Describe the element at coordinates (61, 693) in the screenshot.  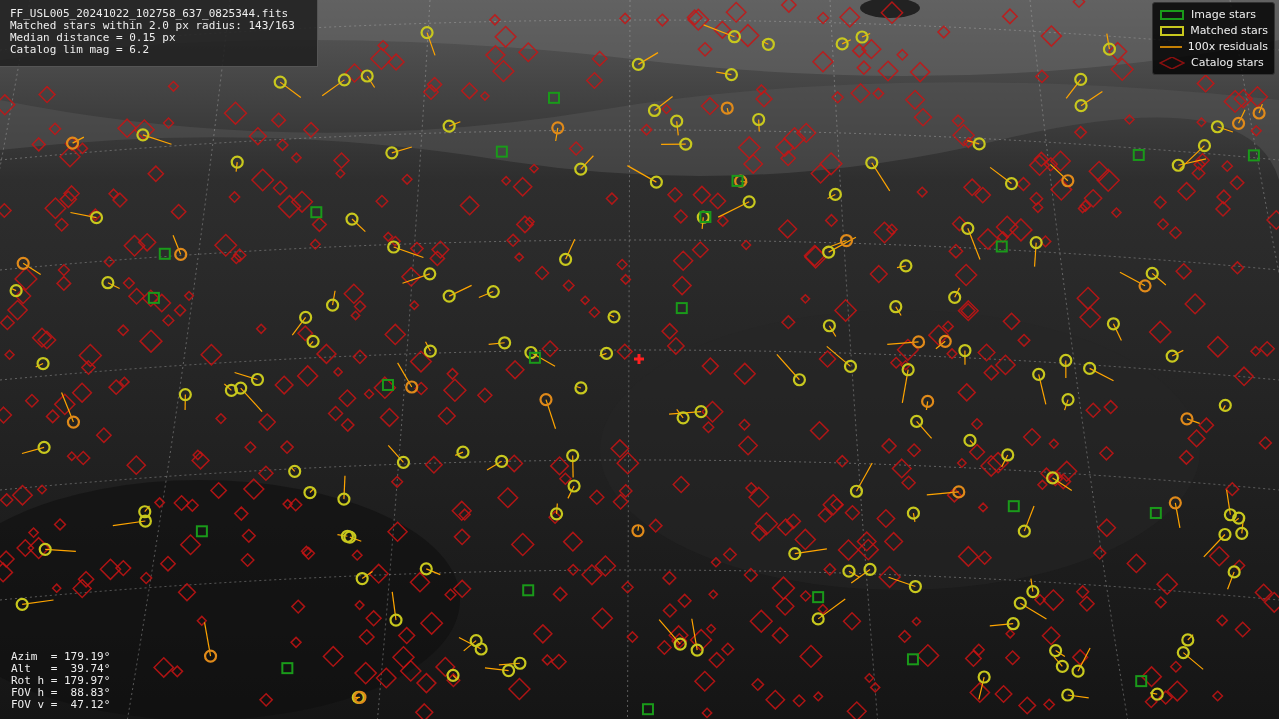
I see `pointing-line: FOV h = 88.83°` at that location.